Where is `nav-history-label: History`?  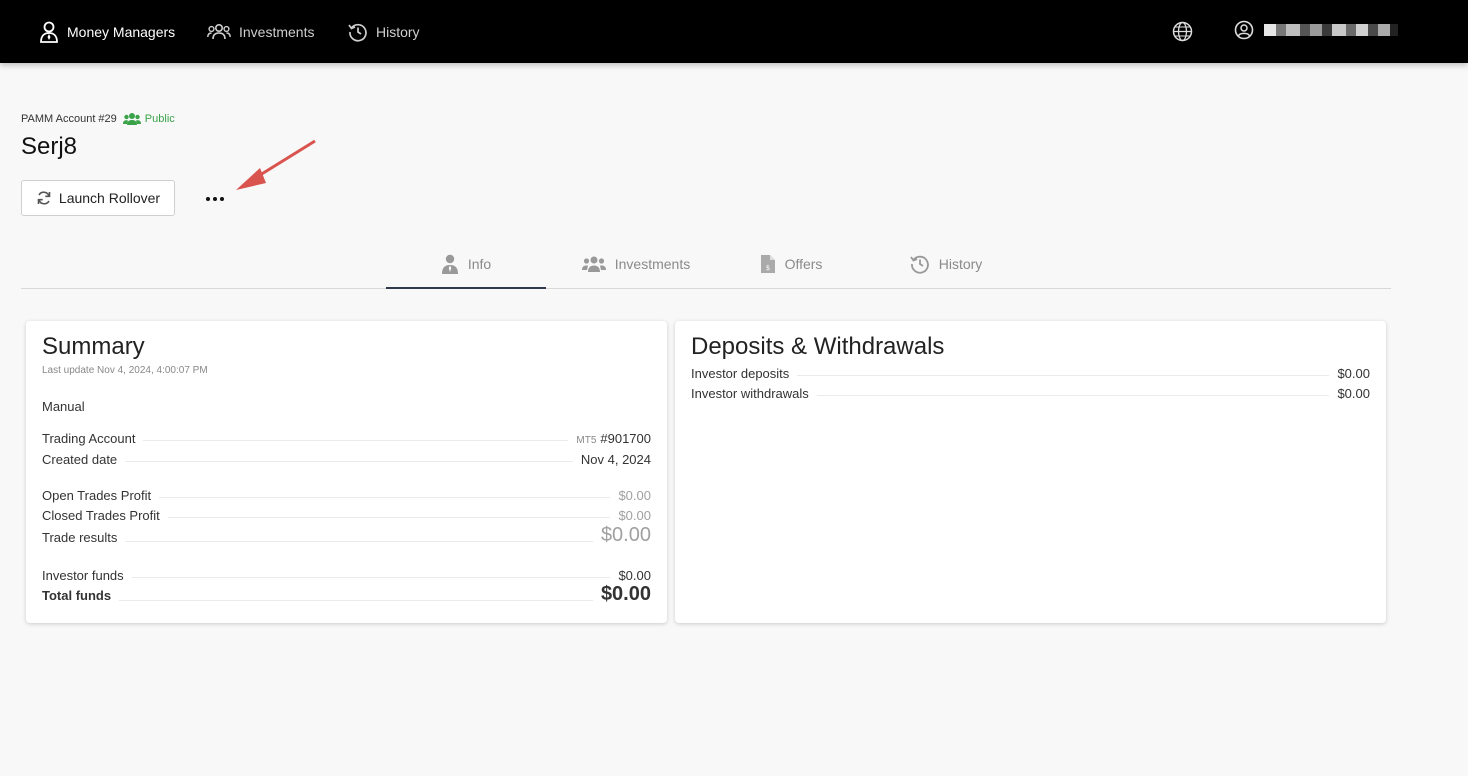 nav-history-label: History is located at coordinates (398, 31).